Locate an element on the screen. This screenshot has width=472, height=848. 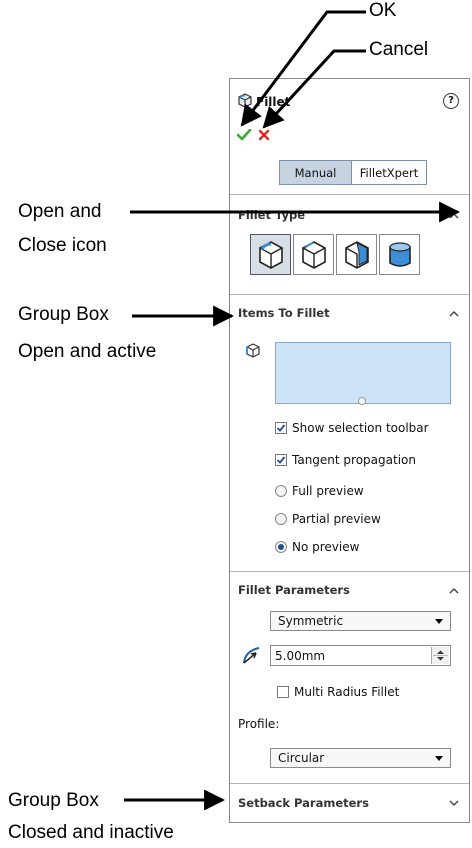
face-fillet-icon is located at coordinates (357, 255).